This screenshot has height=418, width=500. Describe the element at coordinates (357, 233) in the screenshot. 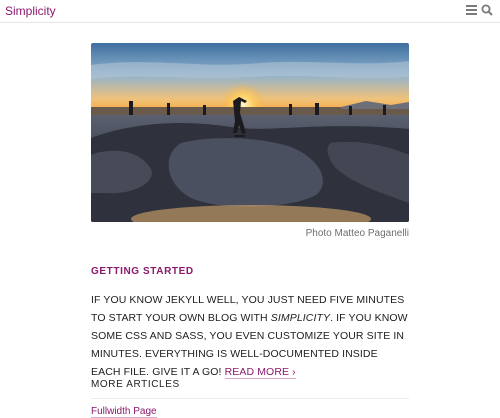

I see `hero-image-caption: Photo Matteo Paganelli` at that location.